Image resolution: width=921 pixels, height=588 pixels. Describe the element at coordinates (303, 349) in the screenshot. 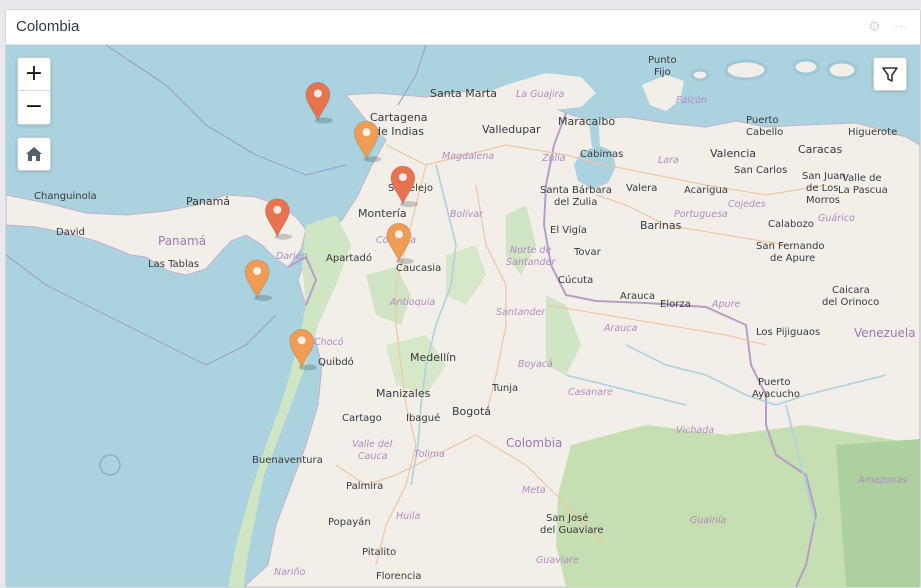

I see `map-marker-tolima` at that location.